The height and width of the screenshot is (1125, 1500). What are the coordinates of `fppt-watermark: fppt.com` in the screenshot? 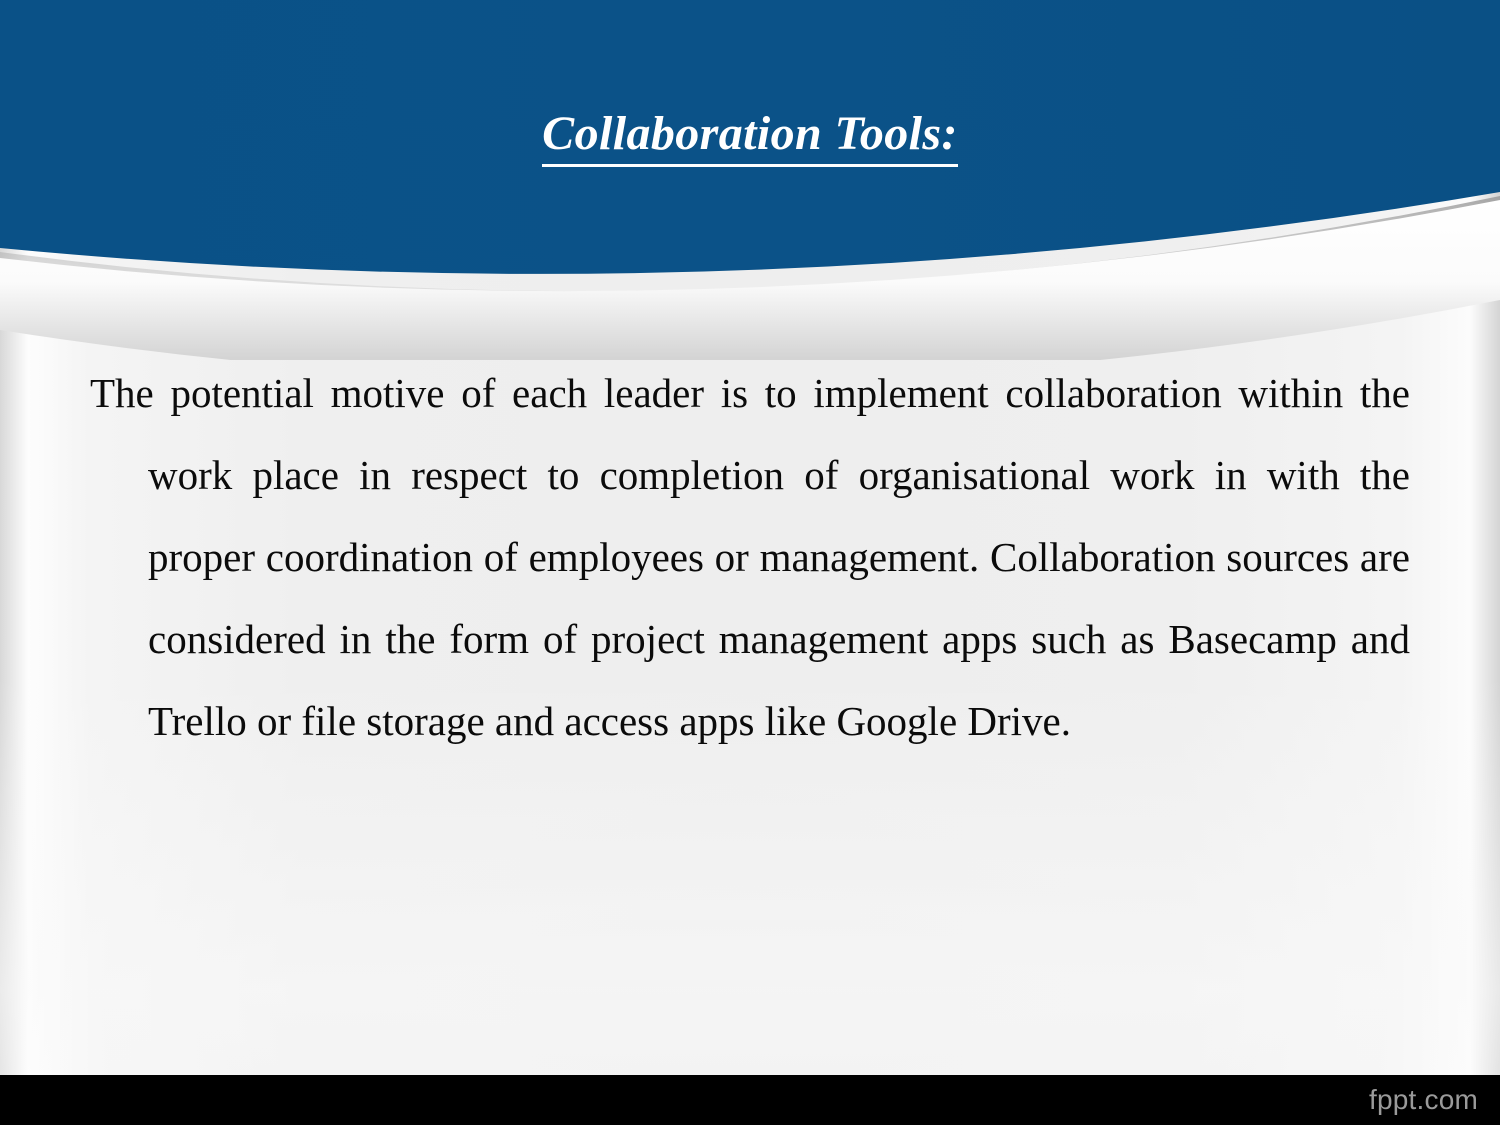 It's located at (1423, 1099).